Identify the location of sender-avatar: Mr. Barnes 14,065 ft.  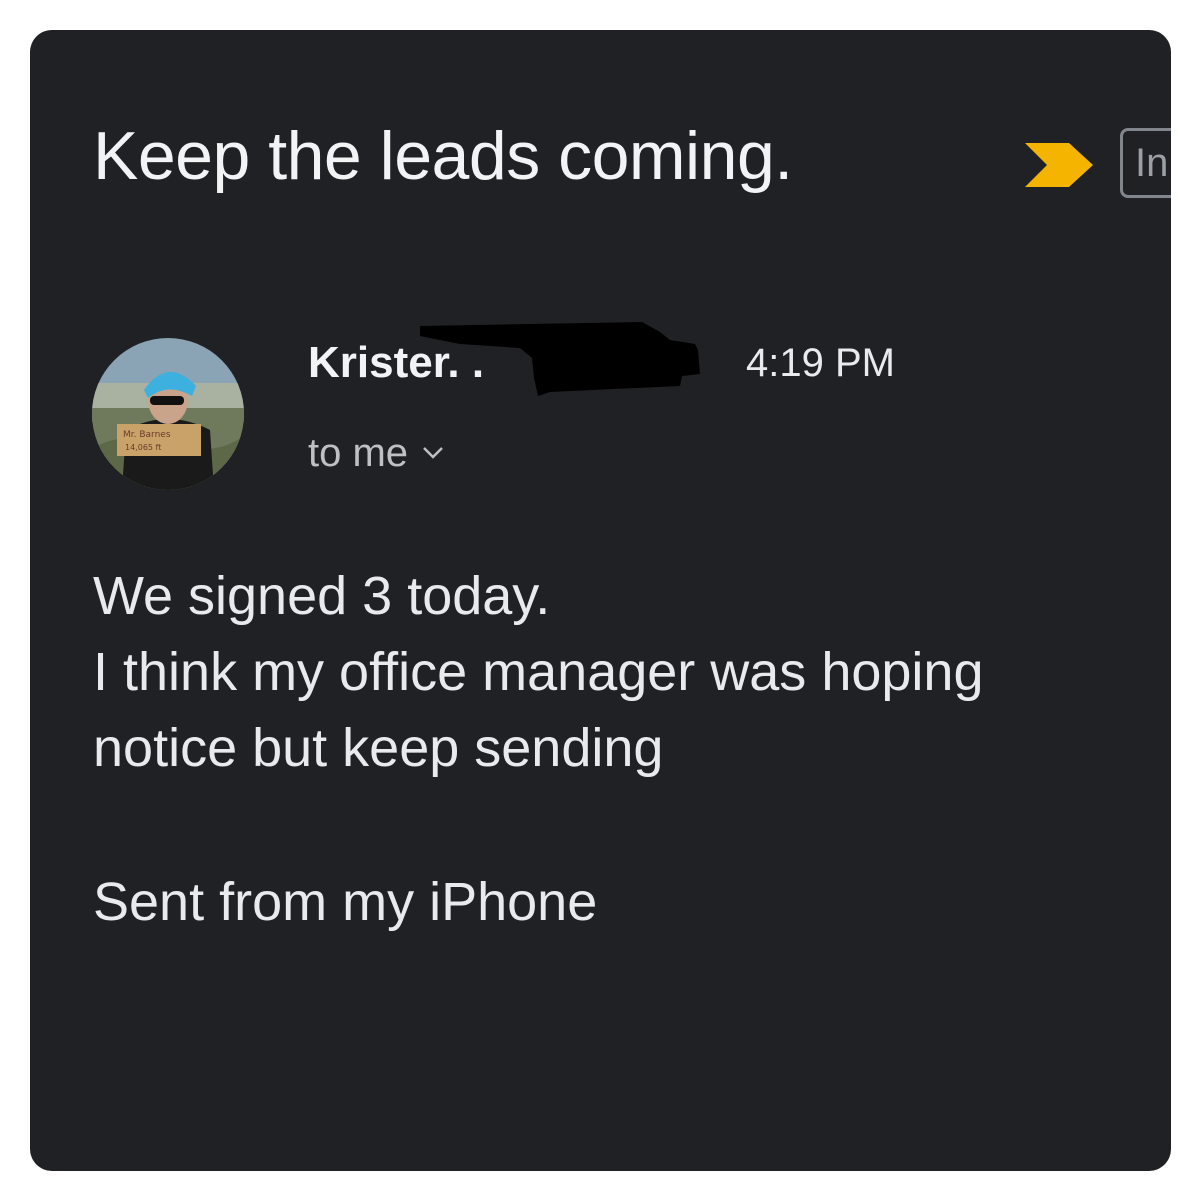
(168, 414).